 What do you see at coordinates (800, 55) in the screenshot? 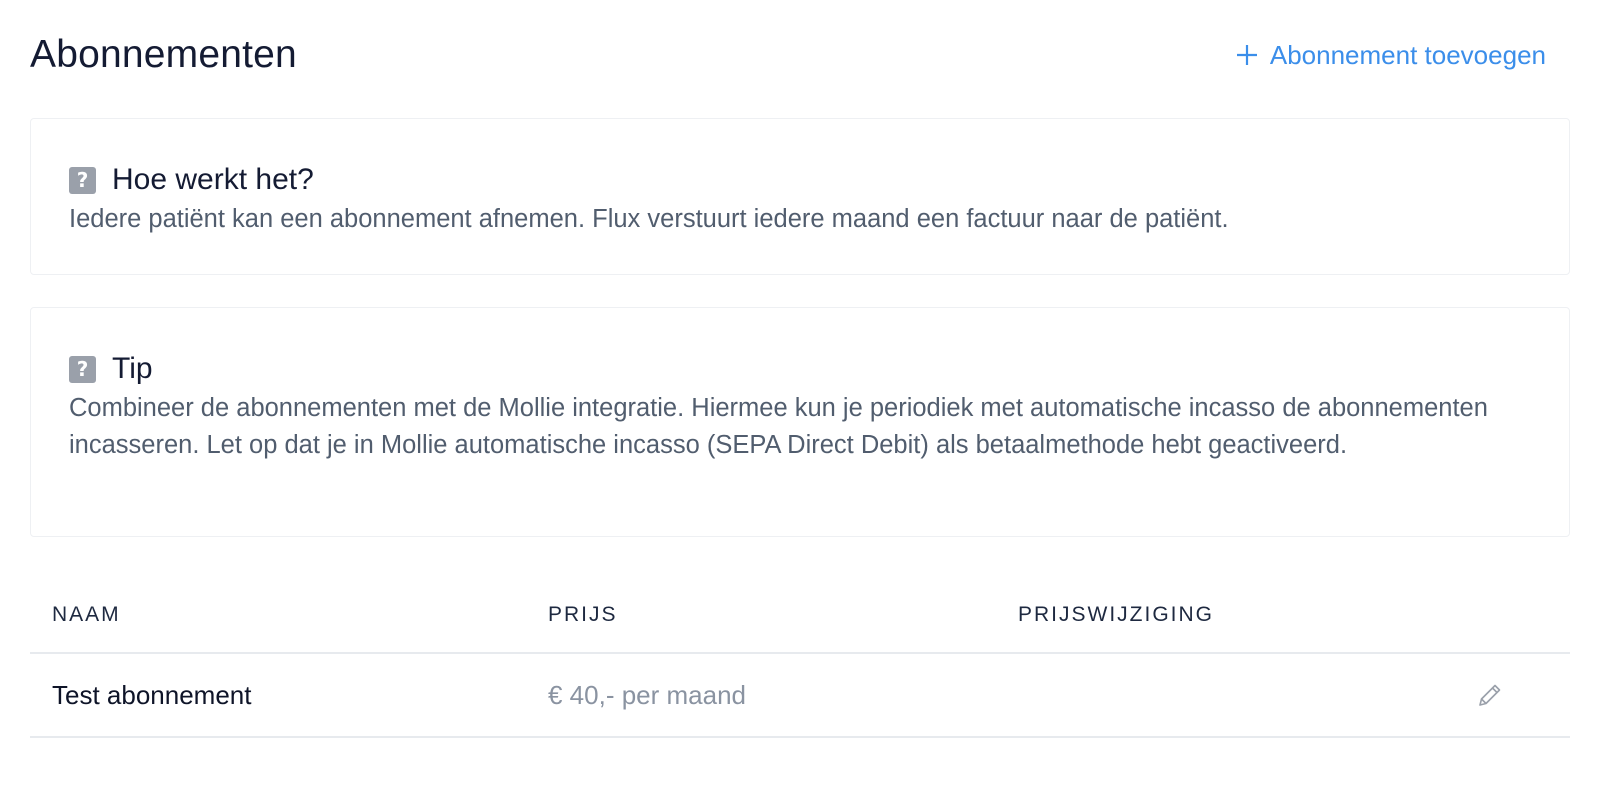
I see `page-header: Abonnementen Abonnement toevoegen` at bounding box center [800, 55].